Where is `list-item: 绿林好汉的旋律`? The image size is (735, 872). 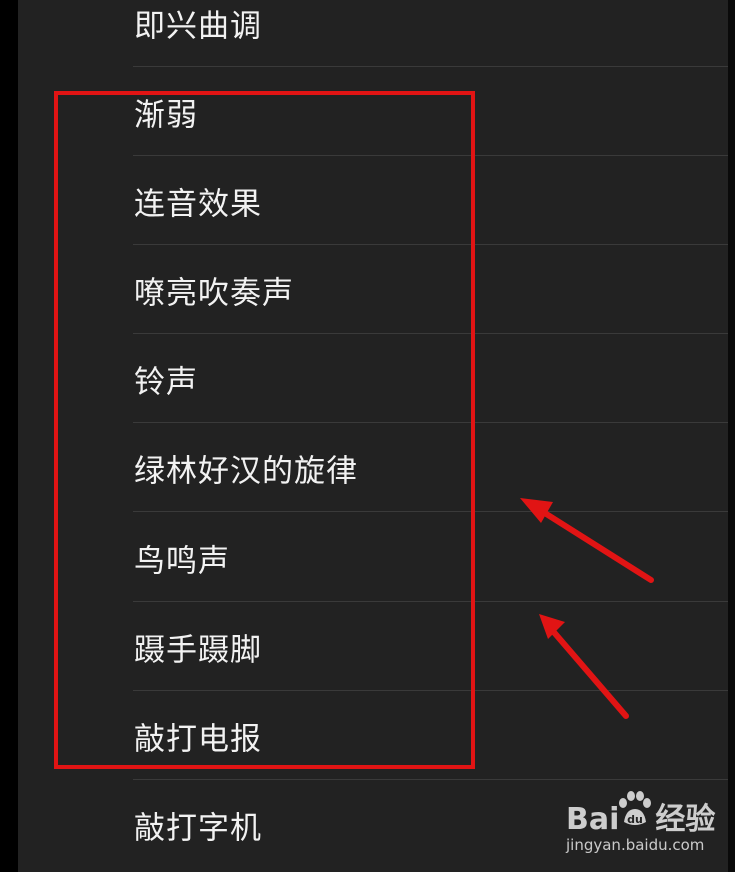 list-item: 绿林好汉的旋律 is located at coordinates (373, 467).